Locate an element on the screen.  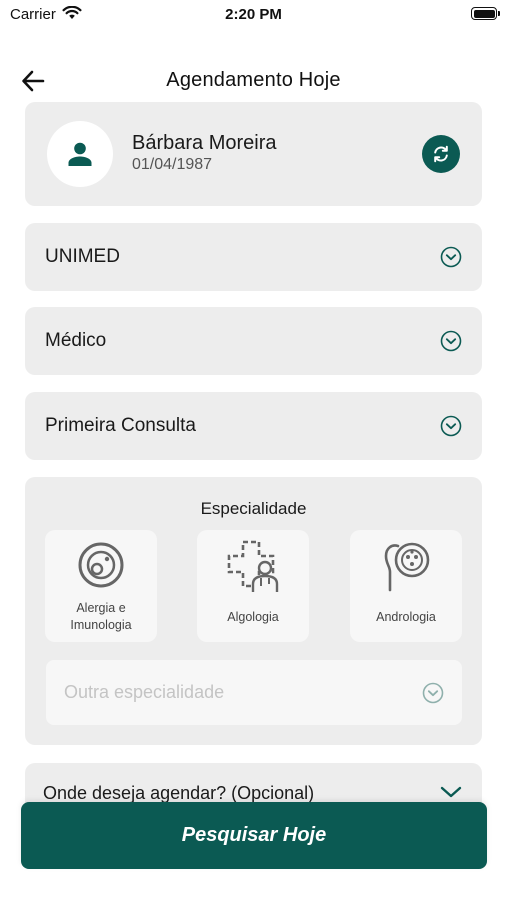
clock: 2:20 PM is located at coordinates (253, 14).